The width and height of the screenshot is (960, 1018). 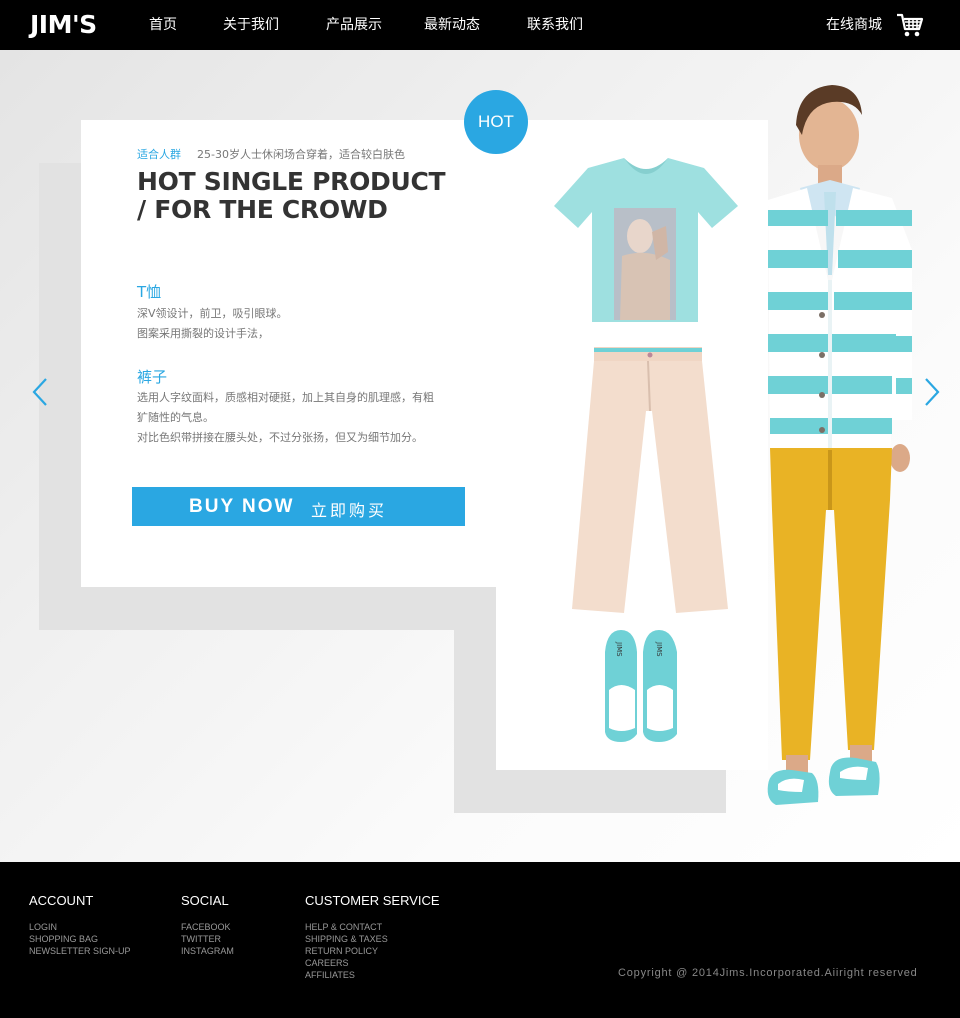 I want to click on footer-link-returns: RETURN POLICY, so click(x=372, y=951).